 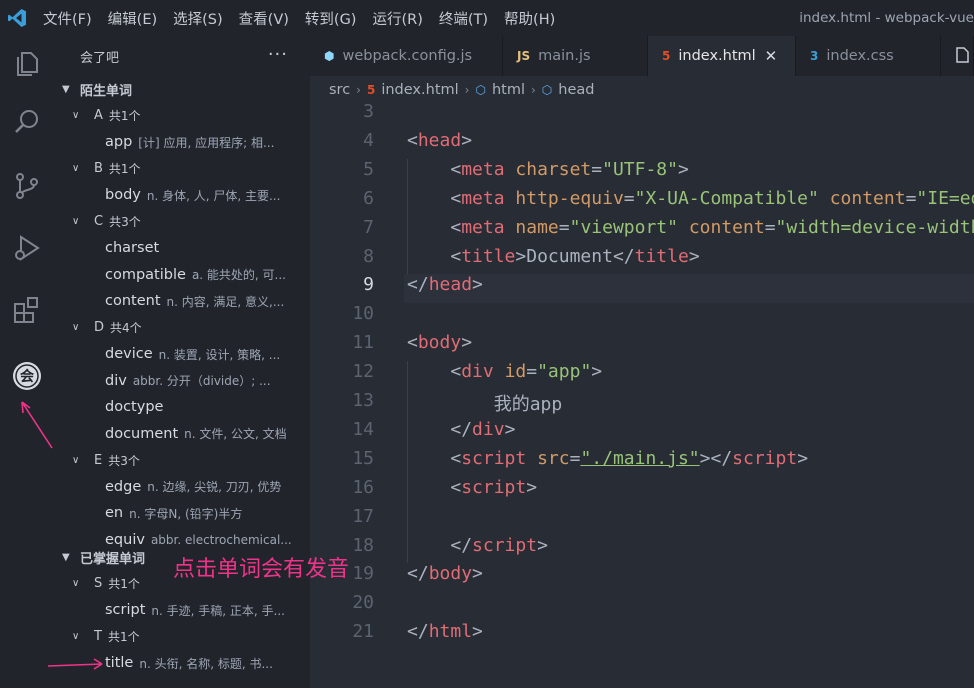 I want to click on code-line: <script src="./main.js"></script>, so click(x=607, y=458).